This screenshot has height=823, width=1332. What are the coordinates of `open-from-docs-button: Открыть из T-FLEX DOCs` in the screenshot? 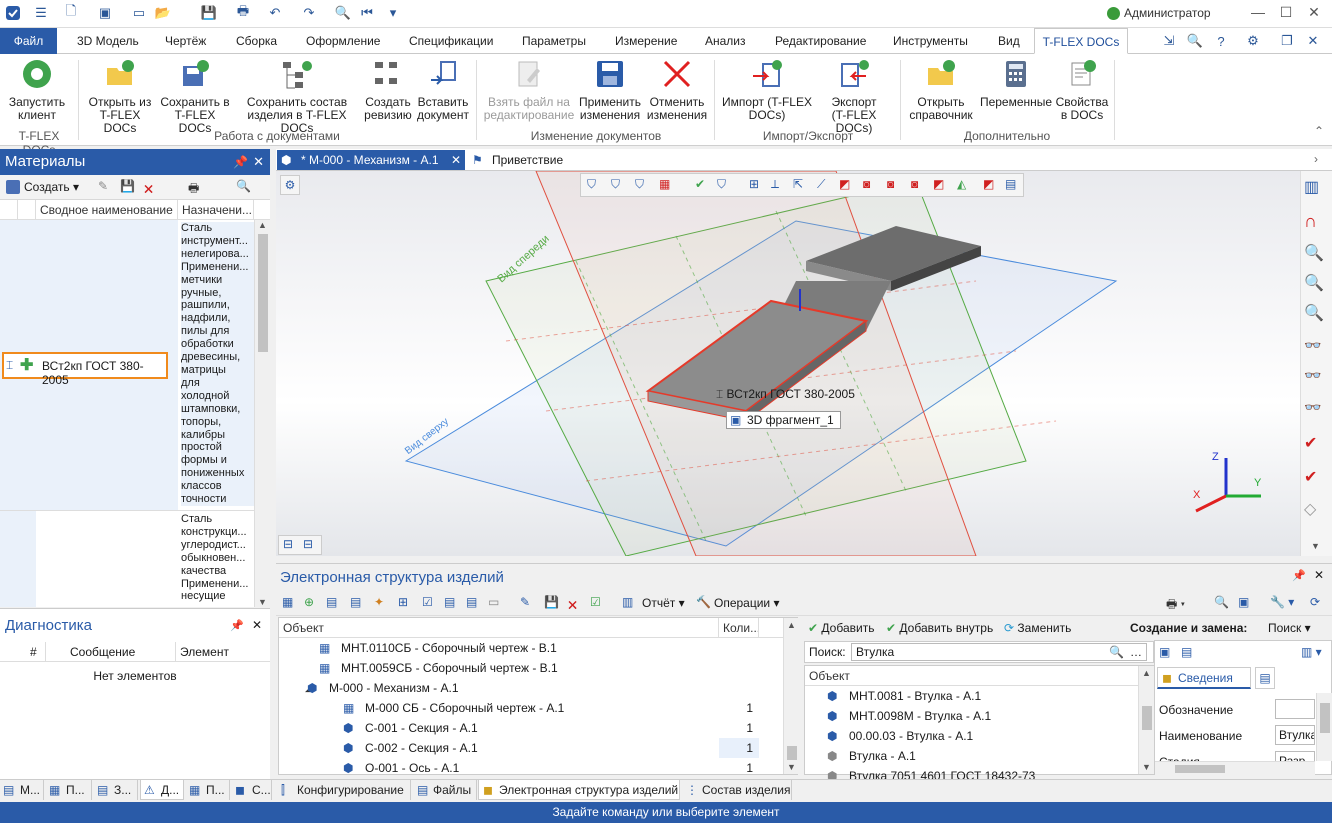 It's located at (120, 96).